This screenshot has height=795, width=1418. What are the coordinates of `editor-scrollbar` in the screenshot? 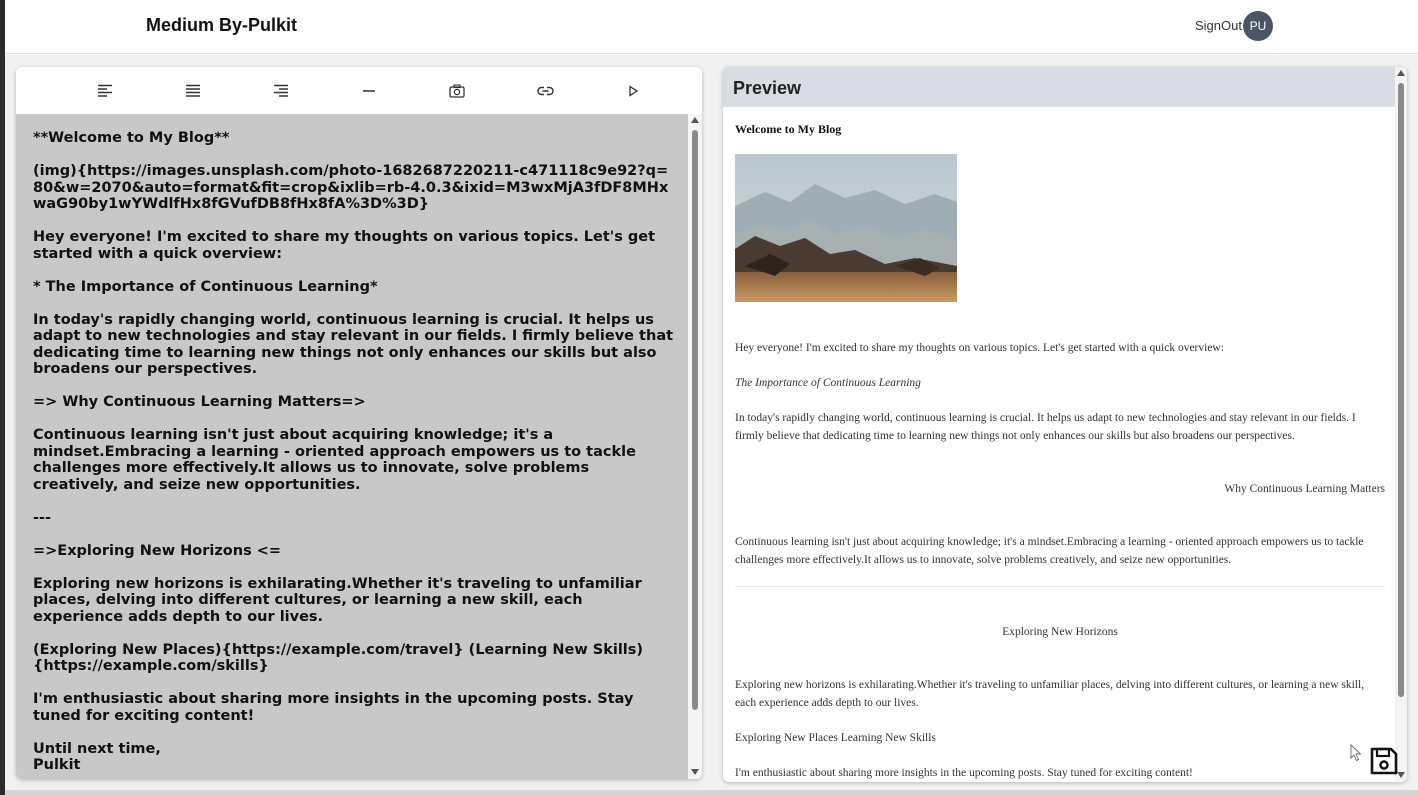 It's located at (695, 446).